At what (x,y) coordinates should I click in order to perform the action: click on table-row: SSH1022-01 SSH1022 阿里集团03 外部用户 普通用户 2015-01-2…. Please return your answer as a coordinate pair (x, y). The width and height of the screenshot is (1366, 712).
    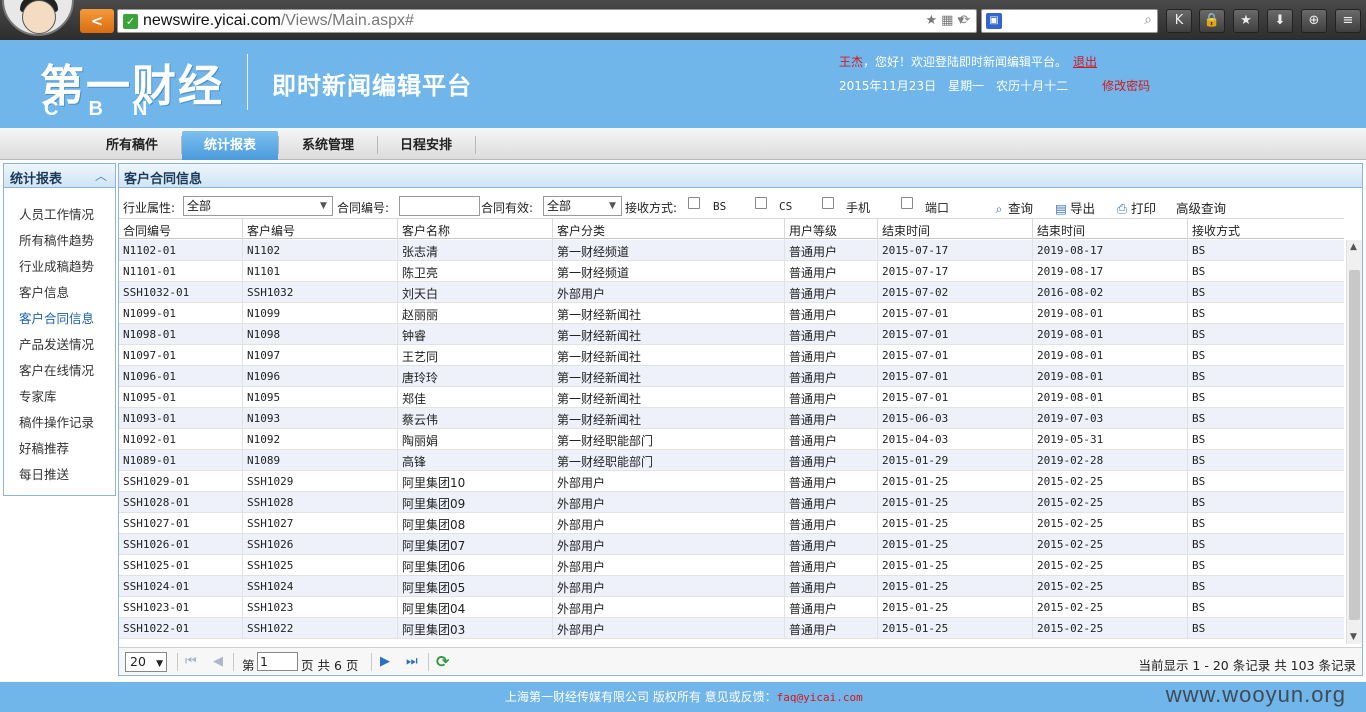
    Looking at the image, I should click on (731, 628).